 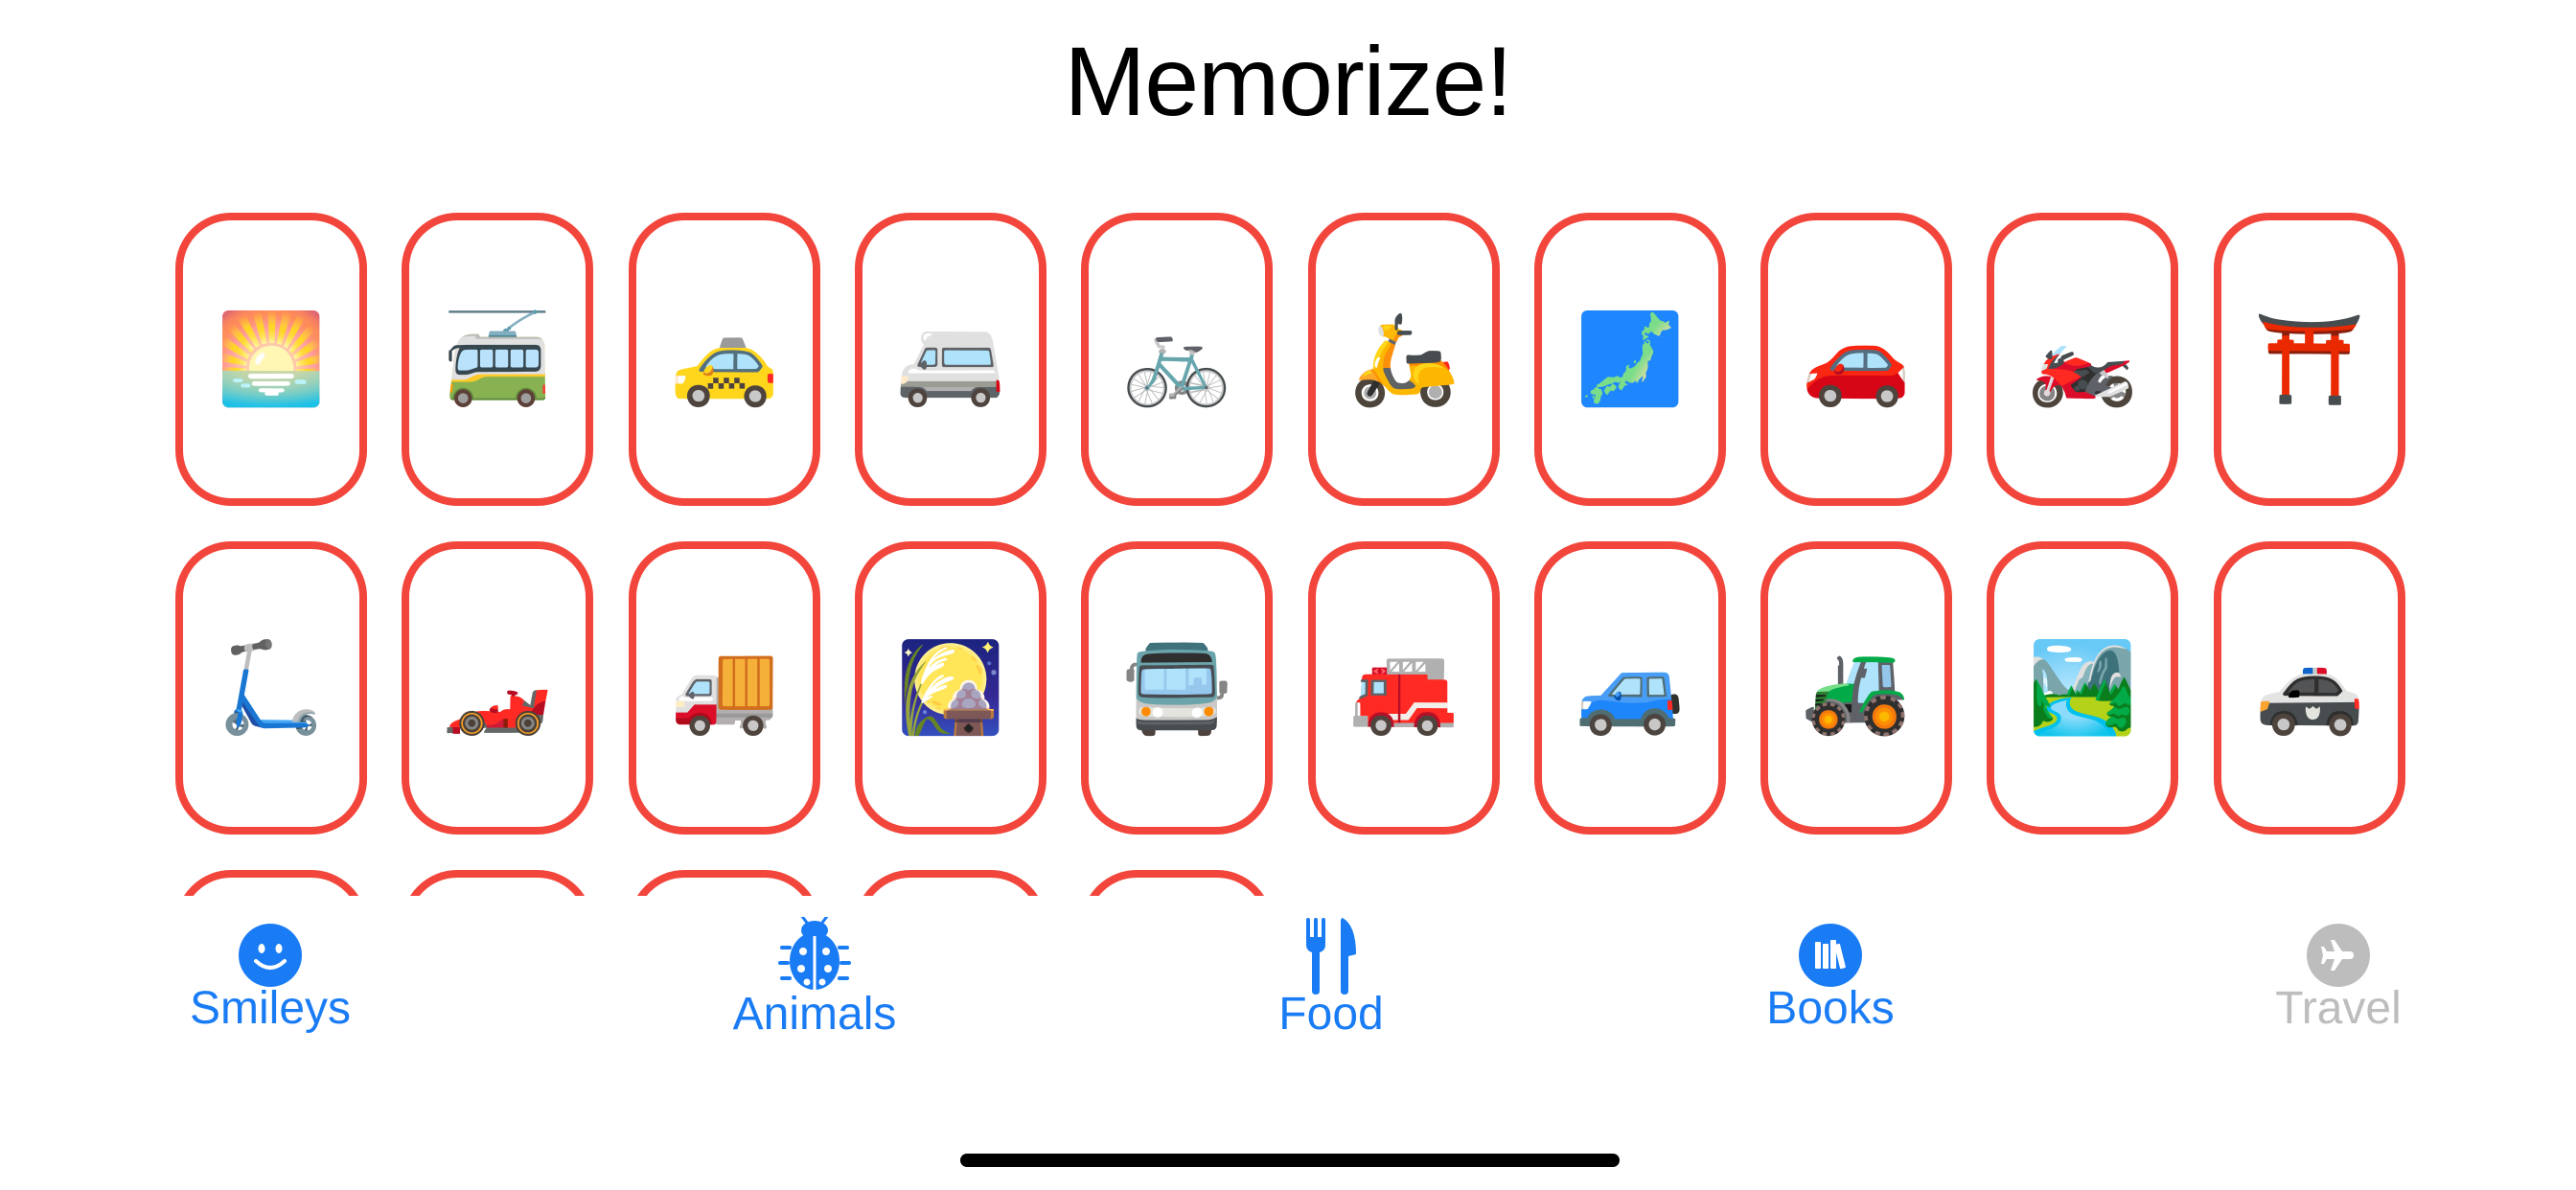 I want to click on card-emoji: 🏞️, so click(x=2082, y=687).